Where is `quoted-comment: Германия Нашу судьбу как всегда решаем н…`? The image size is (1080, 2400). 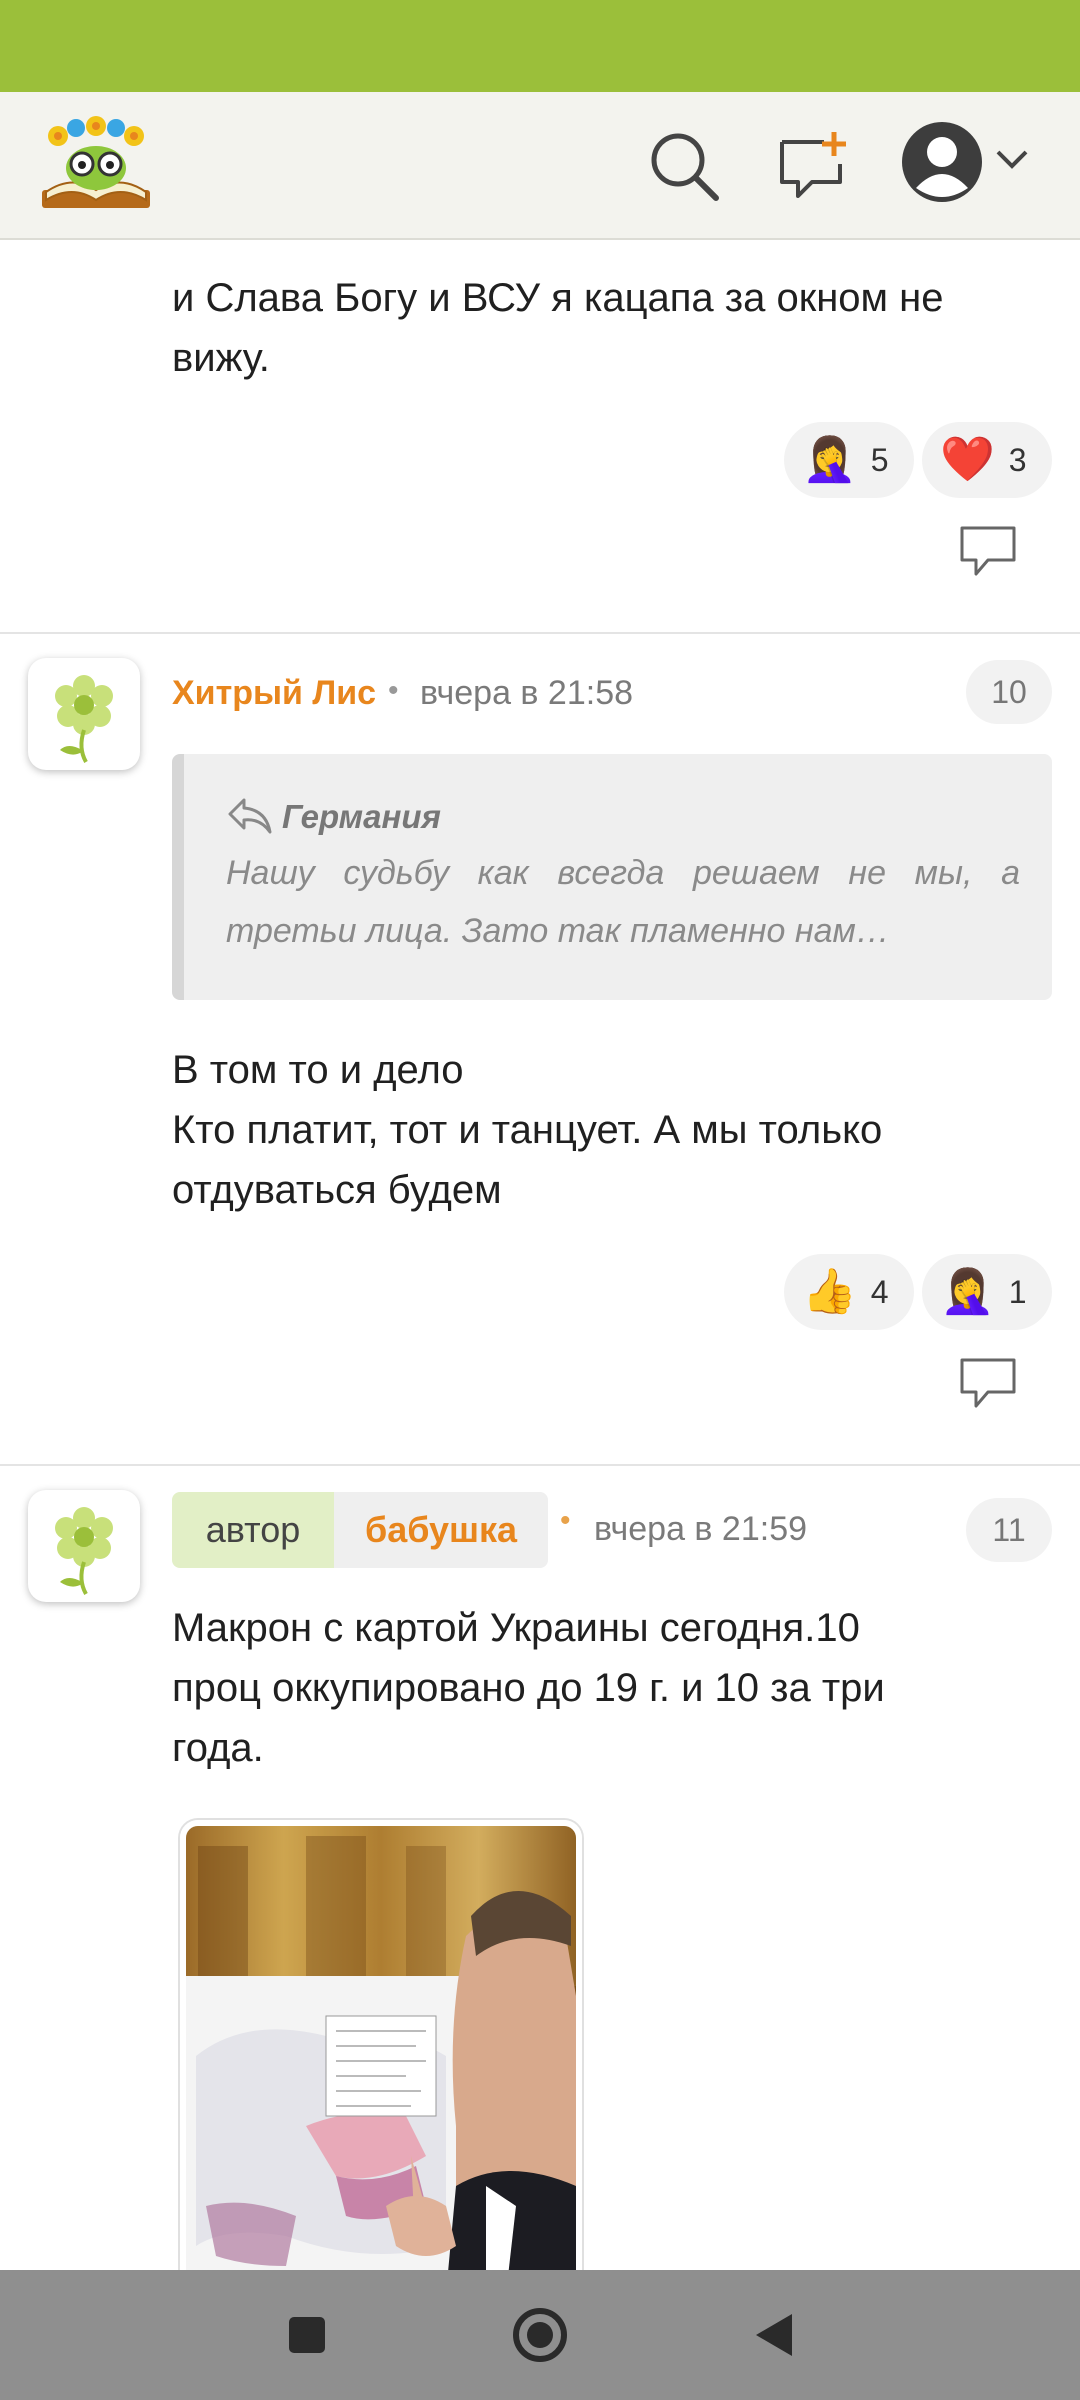 quoted-comment: Германия Нашу судьбу как всегда решаем н… is located at coordinates (612, 877).